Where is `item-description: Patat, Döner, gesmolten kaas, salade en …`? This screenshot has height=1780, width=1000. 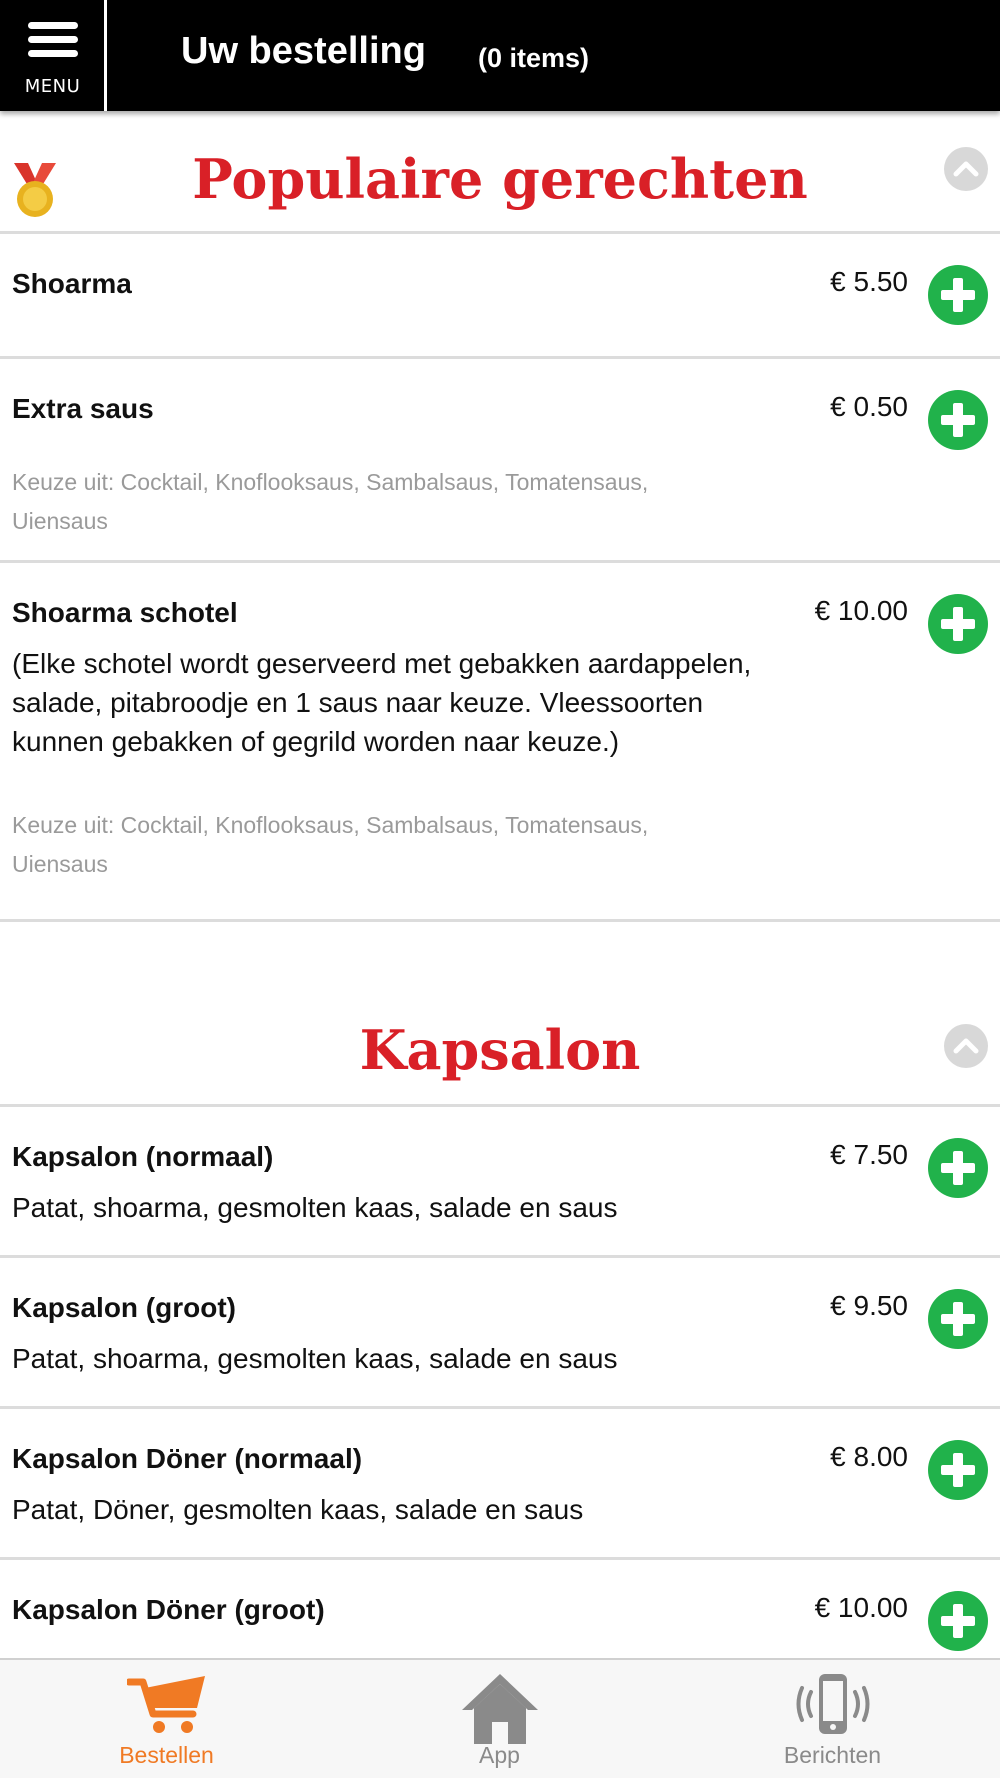
item-description: Patat, Döner, gesmolten kaas, salade en … is located at coordinates (298, 1509).